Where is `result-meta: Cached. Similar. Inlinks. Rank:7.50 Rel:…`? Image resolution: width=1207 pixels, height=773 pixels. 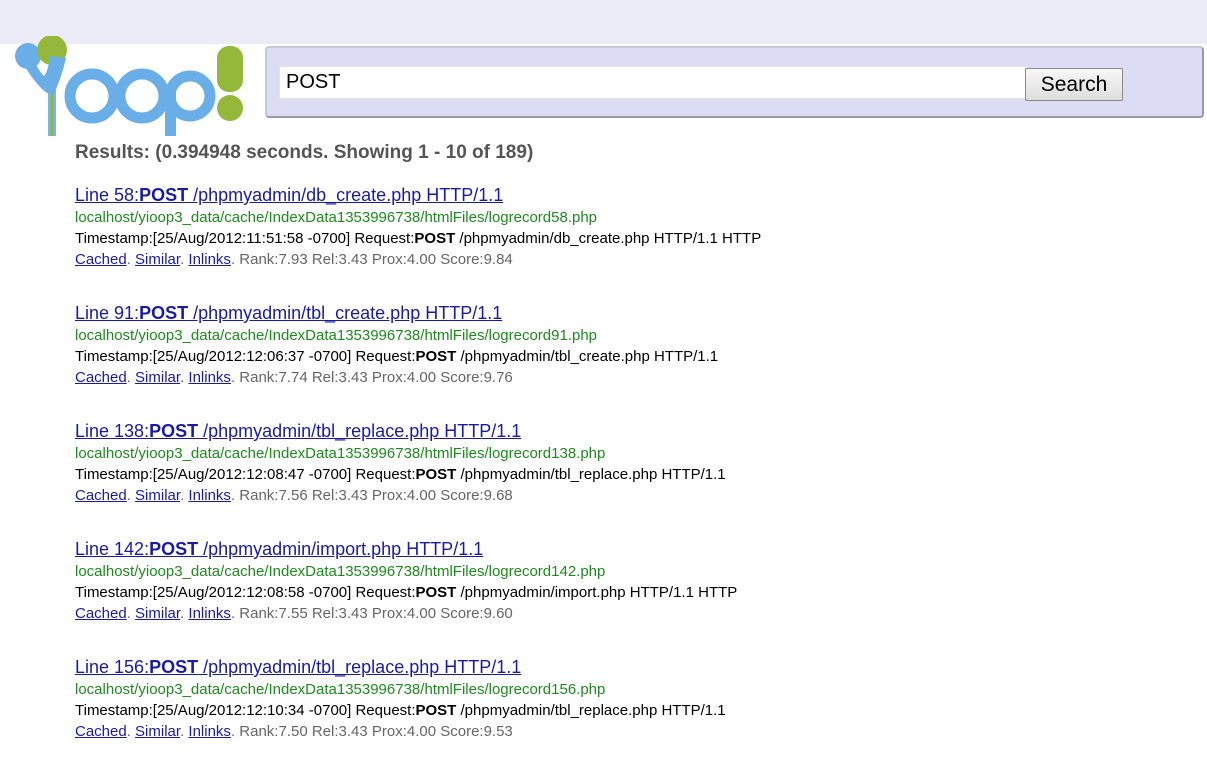 result-meta: Cached. Similar. Inlinks. Rank:7.50 Rel:… is located at coordinates (294, 731).